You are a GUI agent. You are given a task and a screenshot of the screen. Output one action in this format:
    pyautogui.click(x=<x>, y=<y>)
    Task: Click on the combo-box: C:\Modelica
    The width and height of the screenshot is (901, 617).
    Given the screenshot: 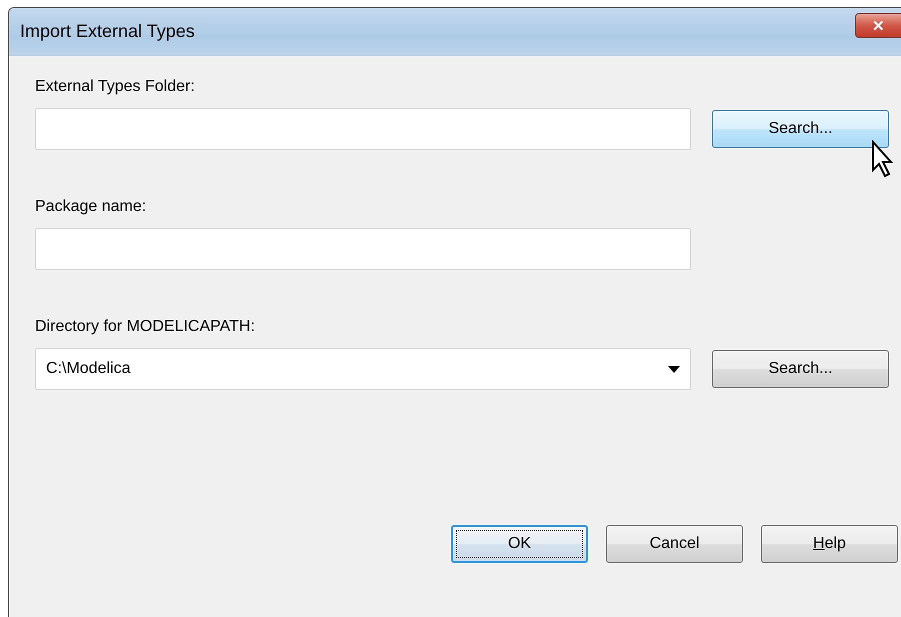 What is the action you would take?
    pyautogui.click(x=363, y=369)
    